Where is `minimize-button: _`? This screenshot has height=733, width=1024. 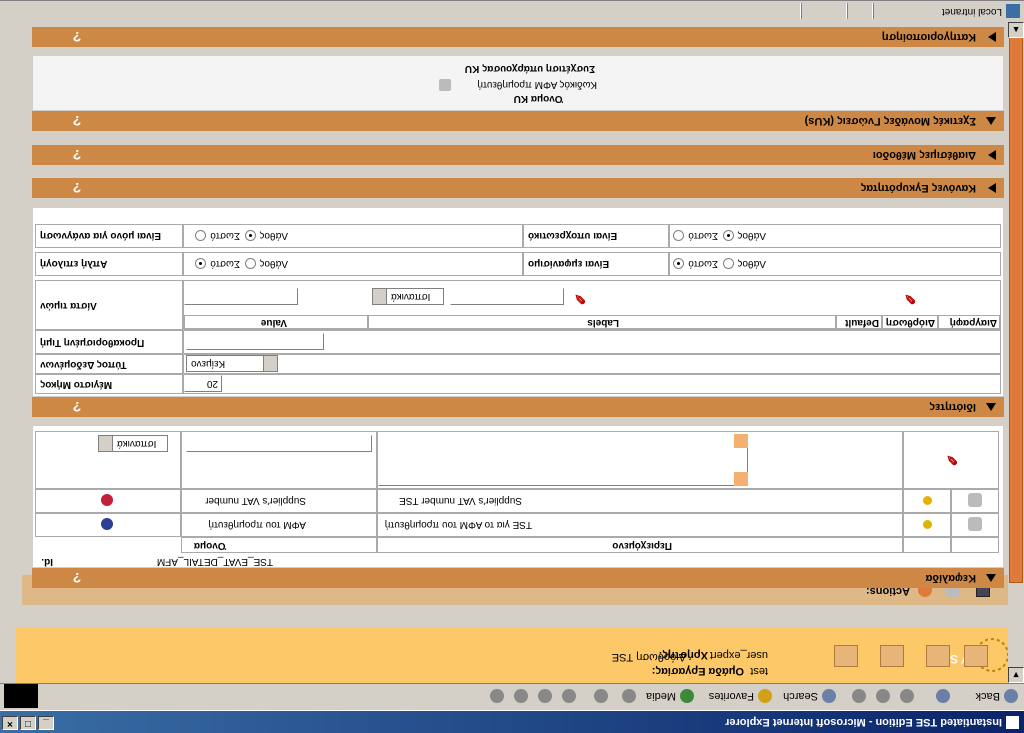
minimize-button: _ is located at coordinates (46, 723).